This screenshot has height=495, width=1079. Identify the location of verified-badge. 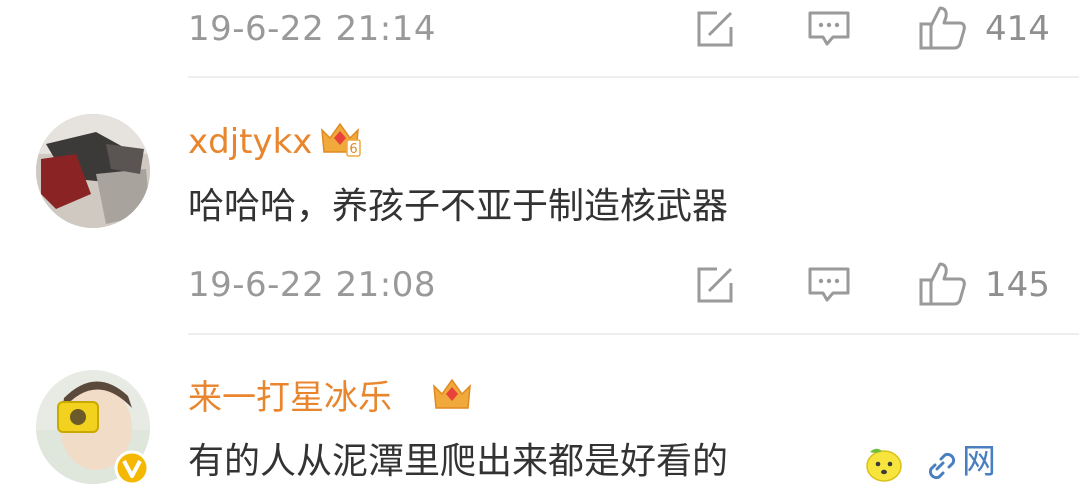
(132, 468).